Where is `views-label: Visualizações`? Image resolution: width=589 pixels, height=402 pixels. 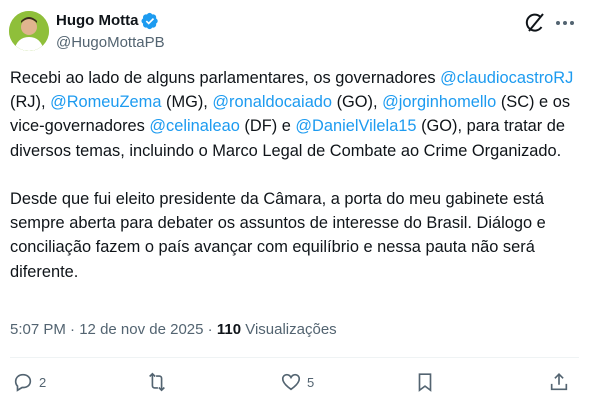 views-label: Visualizações is located at coordinates (291, 329).